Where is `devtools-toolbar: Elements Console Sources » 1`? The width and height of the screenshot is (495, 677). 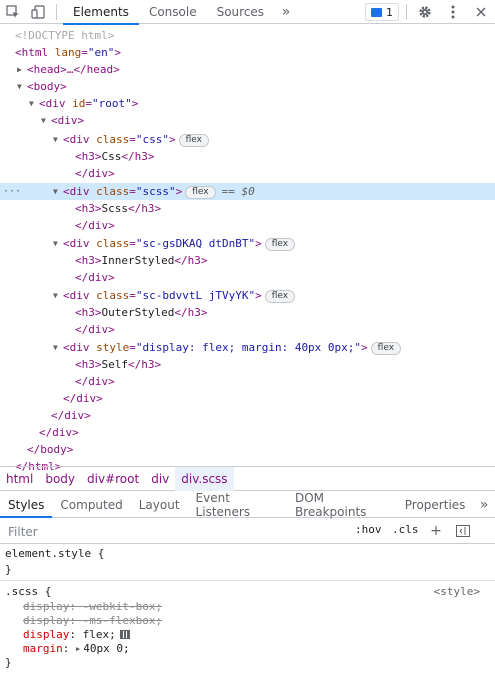 devtools-toolbar: Elements Console Sources » 1 is located at coordinates (247, 12).